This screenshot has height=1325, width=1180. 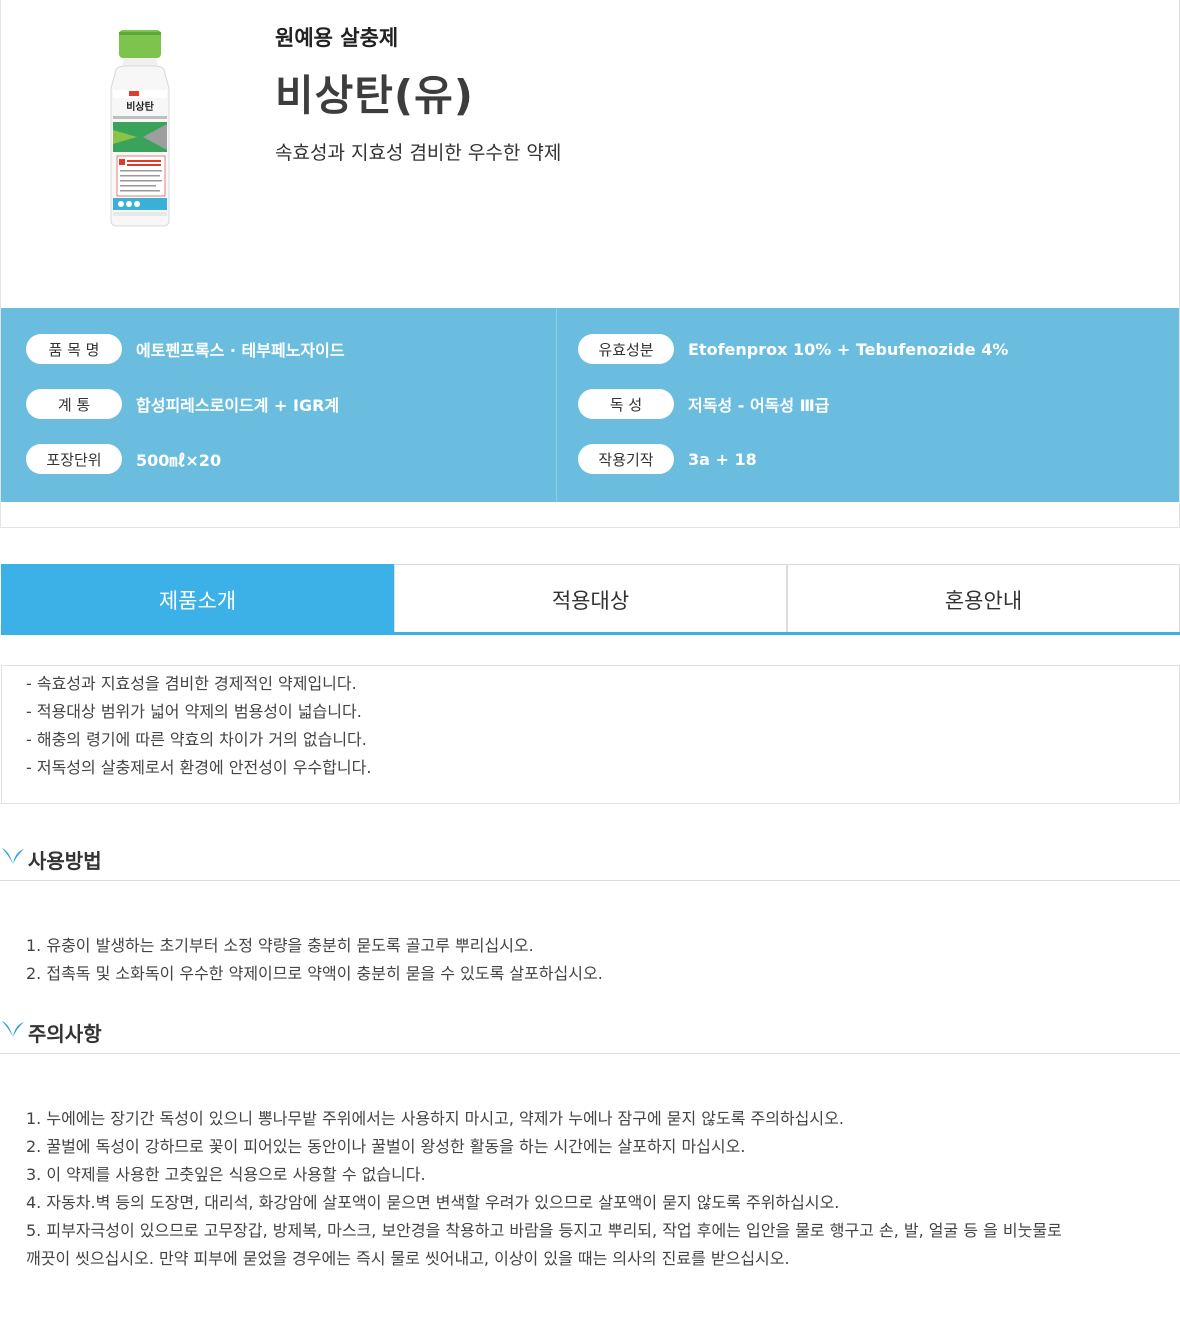 I want to click on spec-item-name: 품 목 명 에토펜프록스 · 테부페노자이드, so click(x=185, y=349).